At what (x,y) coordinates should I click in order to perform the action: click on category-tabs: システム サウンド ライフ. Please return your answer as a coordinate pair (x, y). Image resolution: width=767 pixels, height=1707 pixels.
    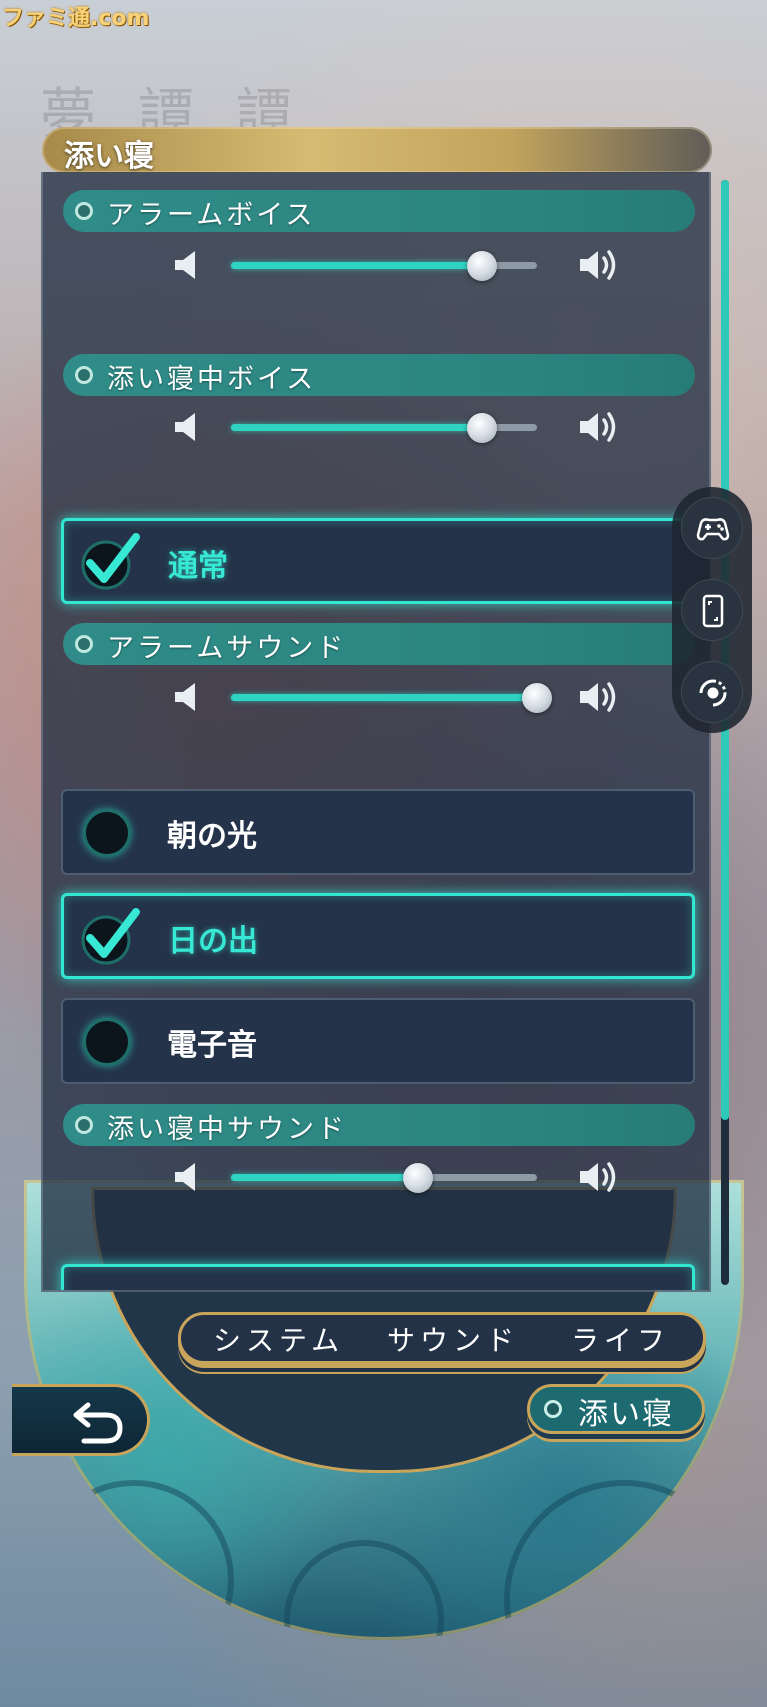
    Looking at the image, I should click on (442, 1338).